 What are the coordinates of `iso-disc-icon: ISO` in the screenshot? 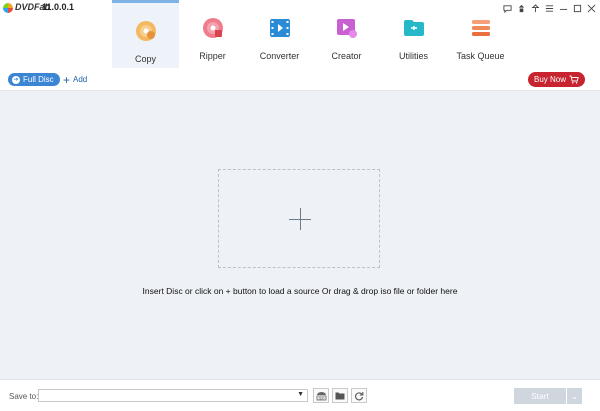 It's located at (321, 395).